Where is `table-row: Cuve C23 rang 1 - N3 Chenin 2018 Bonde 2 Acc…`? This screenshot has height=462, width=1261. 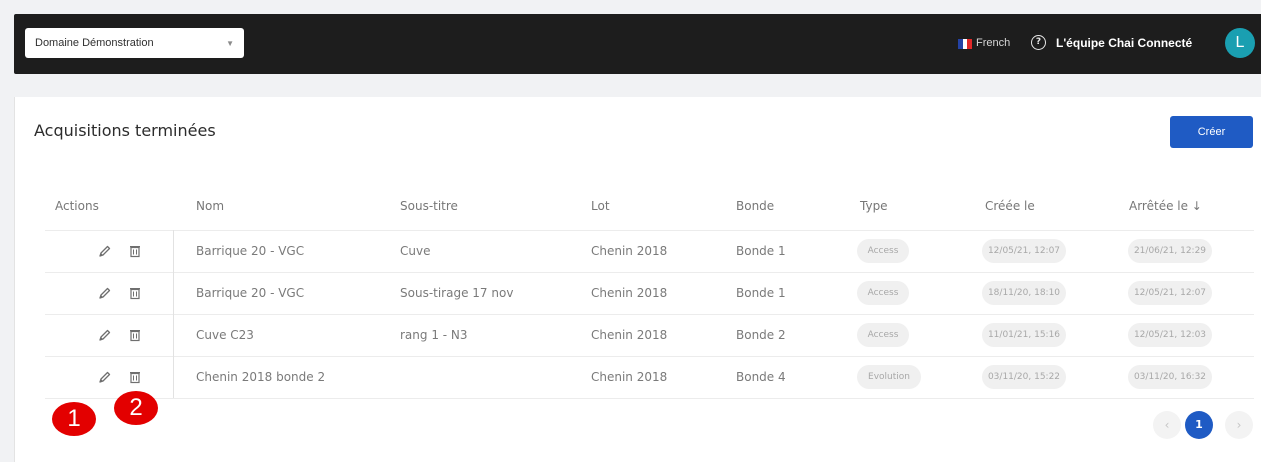
table-row: Cuve C23 rang 1 - N3 Chenin 2018 Bonde 2 Acc… is located at coordinates (649, 335).